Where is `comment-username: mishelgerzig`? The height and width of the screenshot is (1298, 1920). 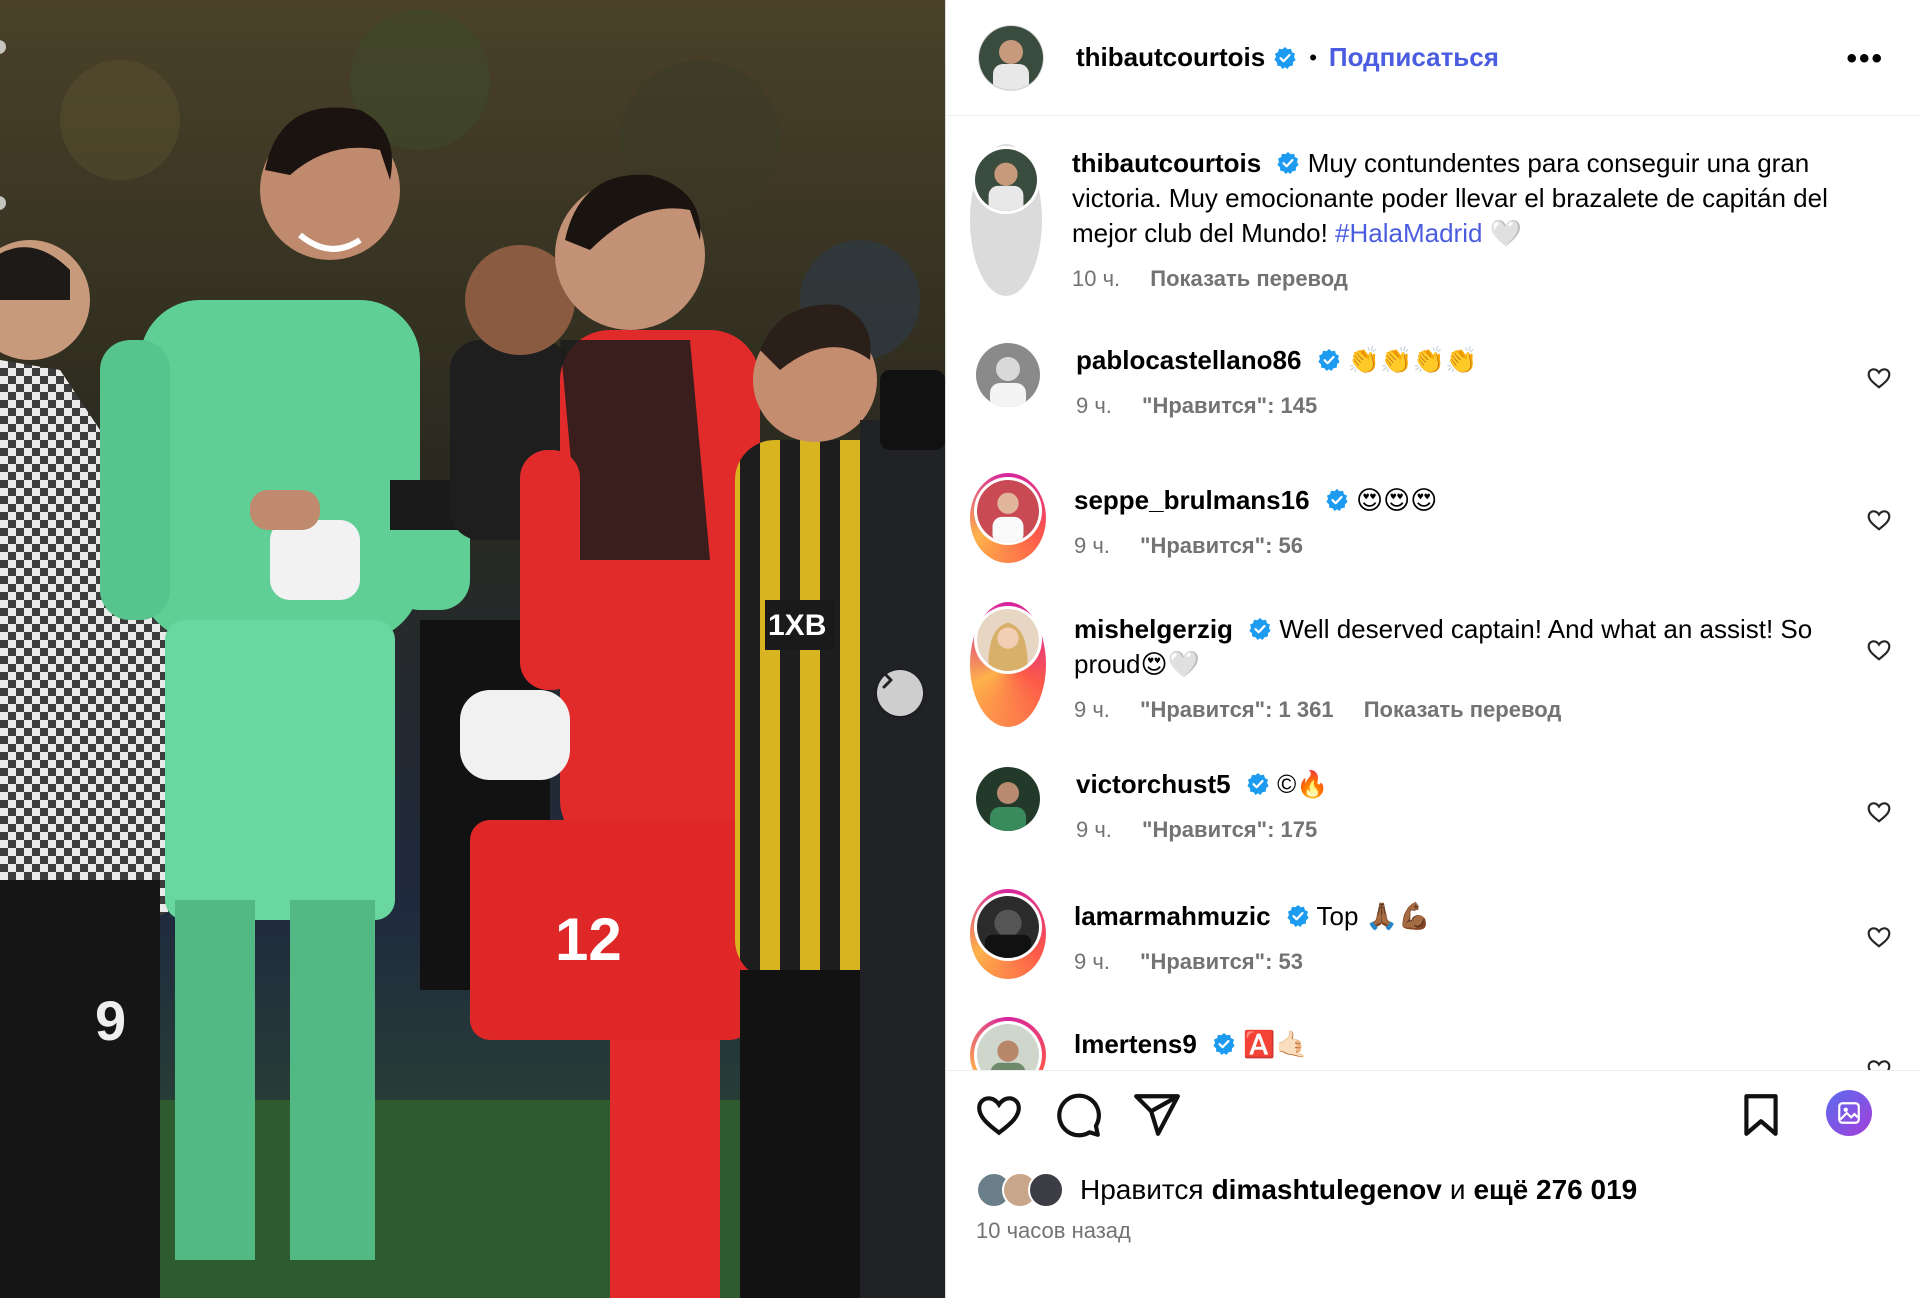
comment-username: mishelgerzig is located at coordinates (1153, 629).